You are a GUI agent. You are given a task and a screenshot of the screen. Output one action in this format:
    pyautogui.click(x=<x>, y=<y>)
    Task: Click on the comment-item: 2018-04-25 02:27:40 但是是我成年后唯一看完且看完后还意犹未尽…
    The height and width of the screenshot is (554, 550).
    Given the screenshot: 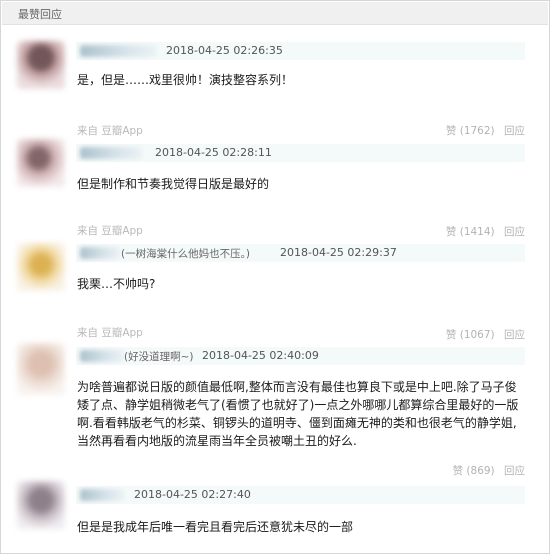 What is the action you would take?
    pyautogui.click(x=275, y=516)
    